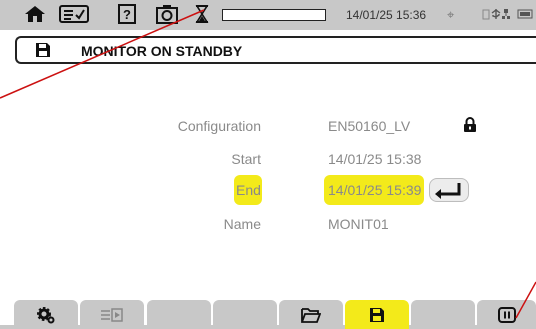 The width and height of the screenshot is (536, 329). I want to click on usb-icon, so click(496, 14).